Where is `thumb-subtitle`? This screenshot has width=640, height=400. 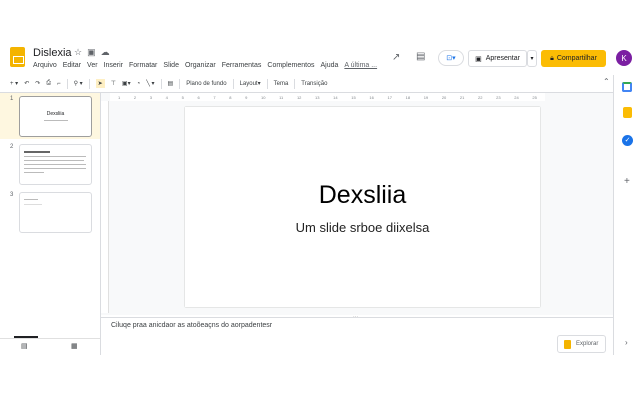
thumb-subtitle is located at coordinates (56, 120).